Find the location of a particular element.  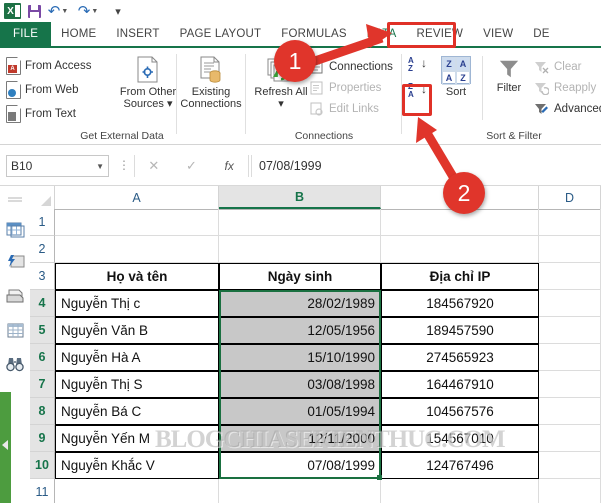

cell-B9: 12/11/2000 is located at coordinates (300, 438).